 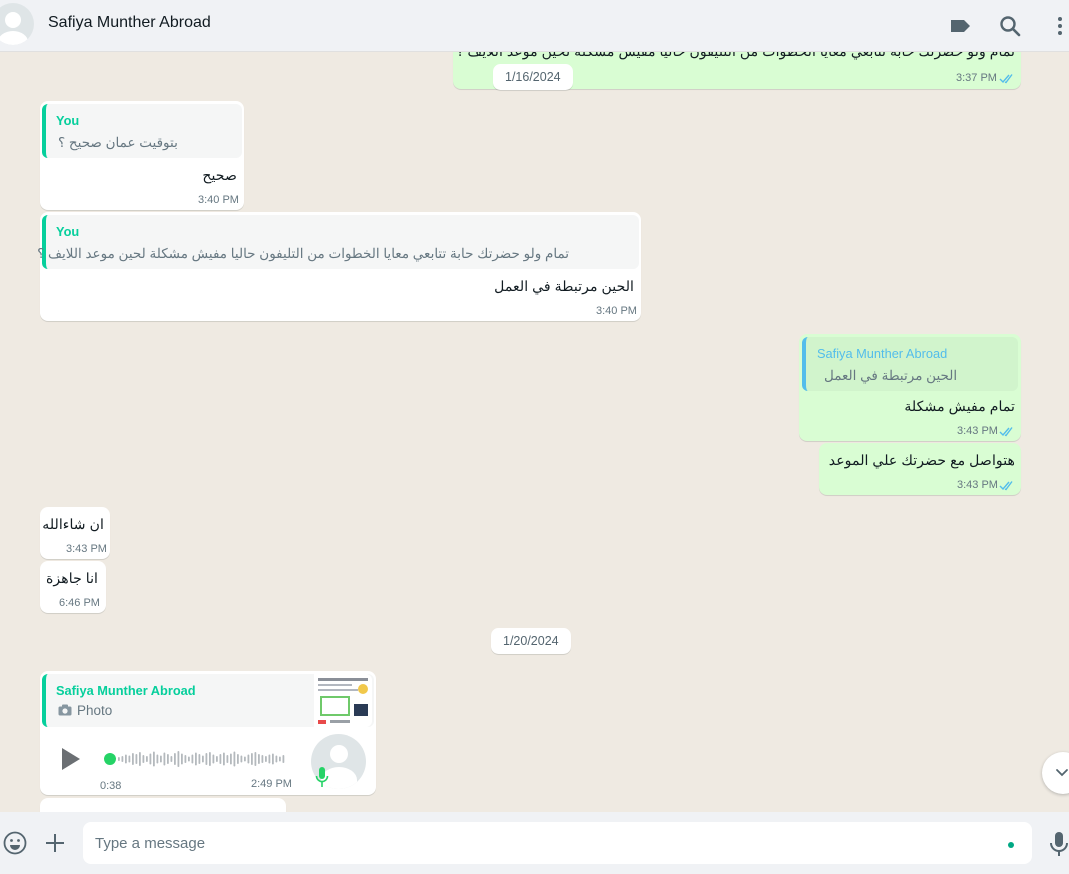 I want to click on message-incoming: ان شاءالله 3:43 PM, so click(x=75, y=533).